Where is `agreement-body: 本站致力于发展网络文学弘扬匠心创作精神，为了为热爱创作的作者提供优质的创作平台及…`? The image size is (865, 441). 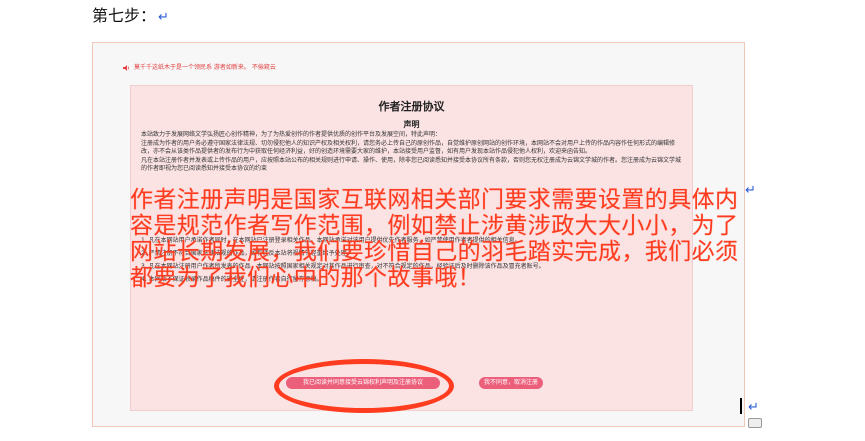 agreement-body: 本站致力于发展网络文学弘扬匠心创作精神，为了为热爱创作的作者提供优质的创作平台及… is located at coordinates (411, 152).